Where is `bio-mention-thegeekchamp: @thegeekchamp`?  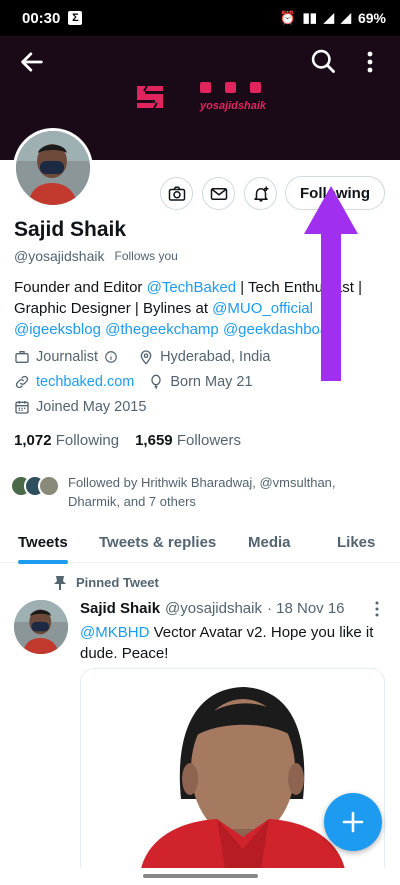
bio-mention-thegeekchamp: @thegeekchamp is located at coordinates (162, 329).